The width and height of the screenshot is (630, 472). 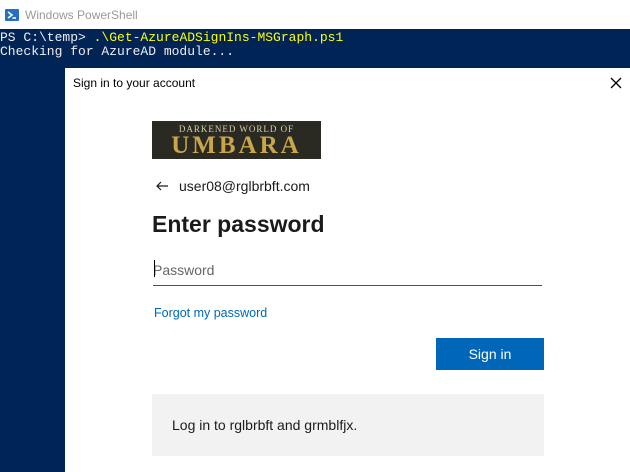 I want to click on page-title: Enter password, so click(x=238, y=224).